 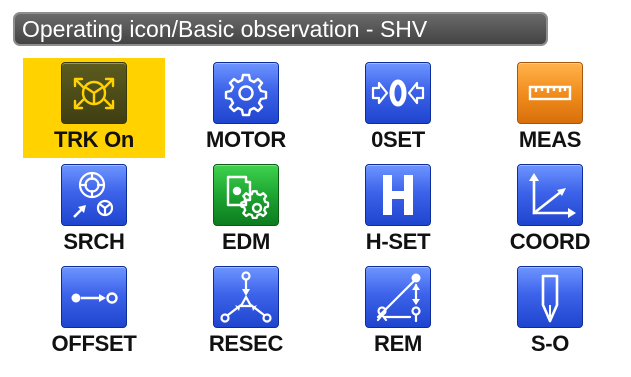 I want to click on search-target-icon, so click(x=94, y=195).